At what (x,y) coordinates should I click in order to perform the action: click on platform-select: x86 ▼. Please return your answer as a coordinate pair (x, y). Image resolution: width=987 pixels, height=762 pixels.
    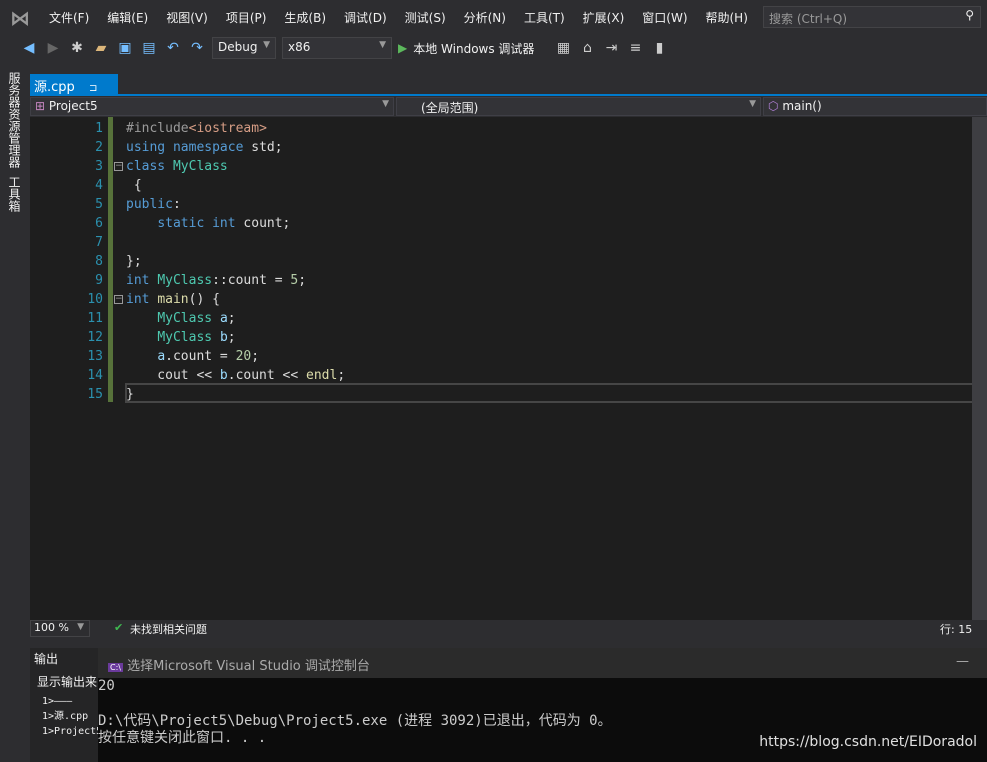
    Looking at the image, I should click on (337, 48).